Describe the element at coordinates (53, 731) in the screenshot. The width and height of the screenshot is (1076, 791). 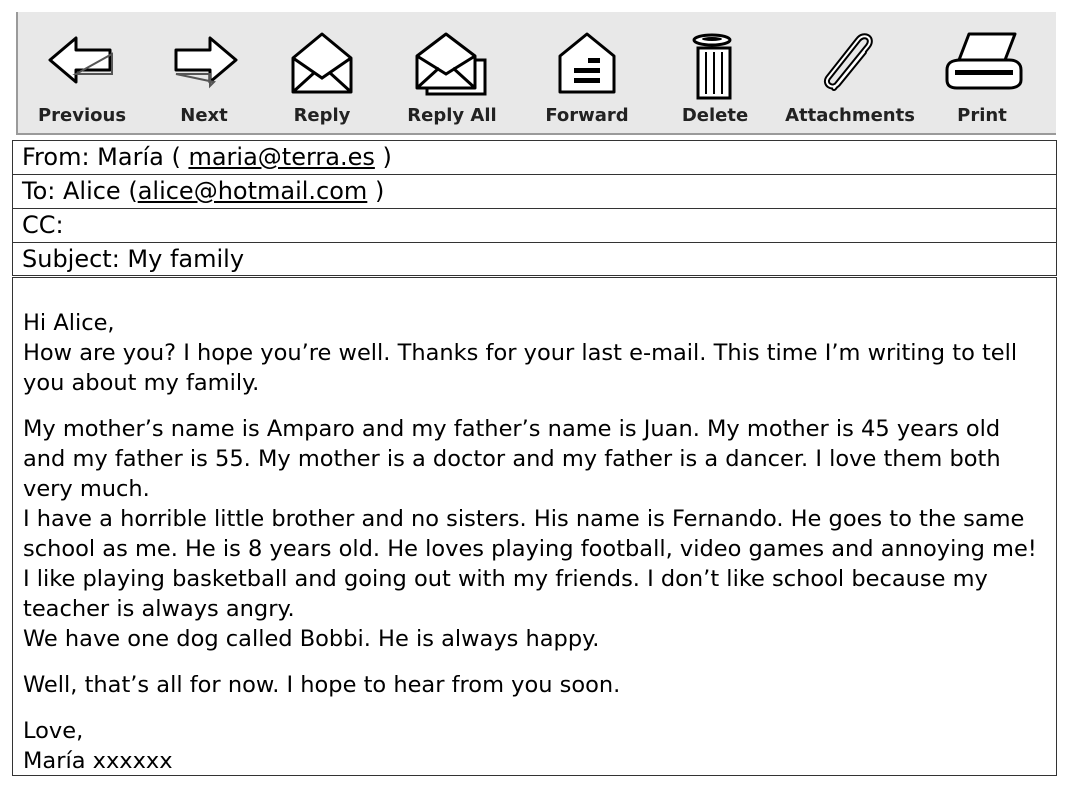
I see `closing: Love,` at that location.